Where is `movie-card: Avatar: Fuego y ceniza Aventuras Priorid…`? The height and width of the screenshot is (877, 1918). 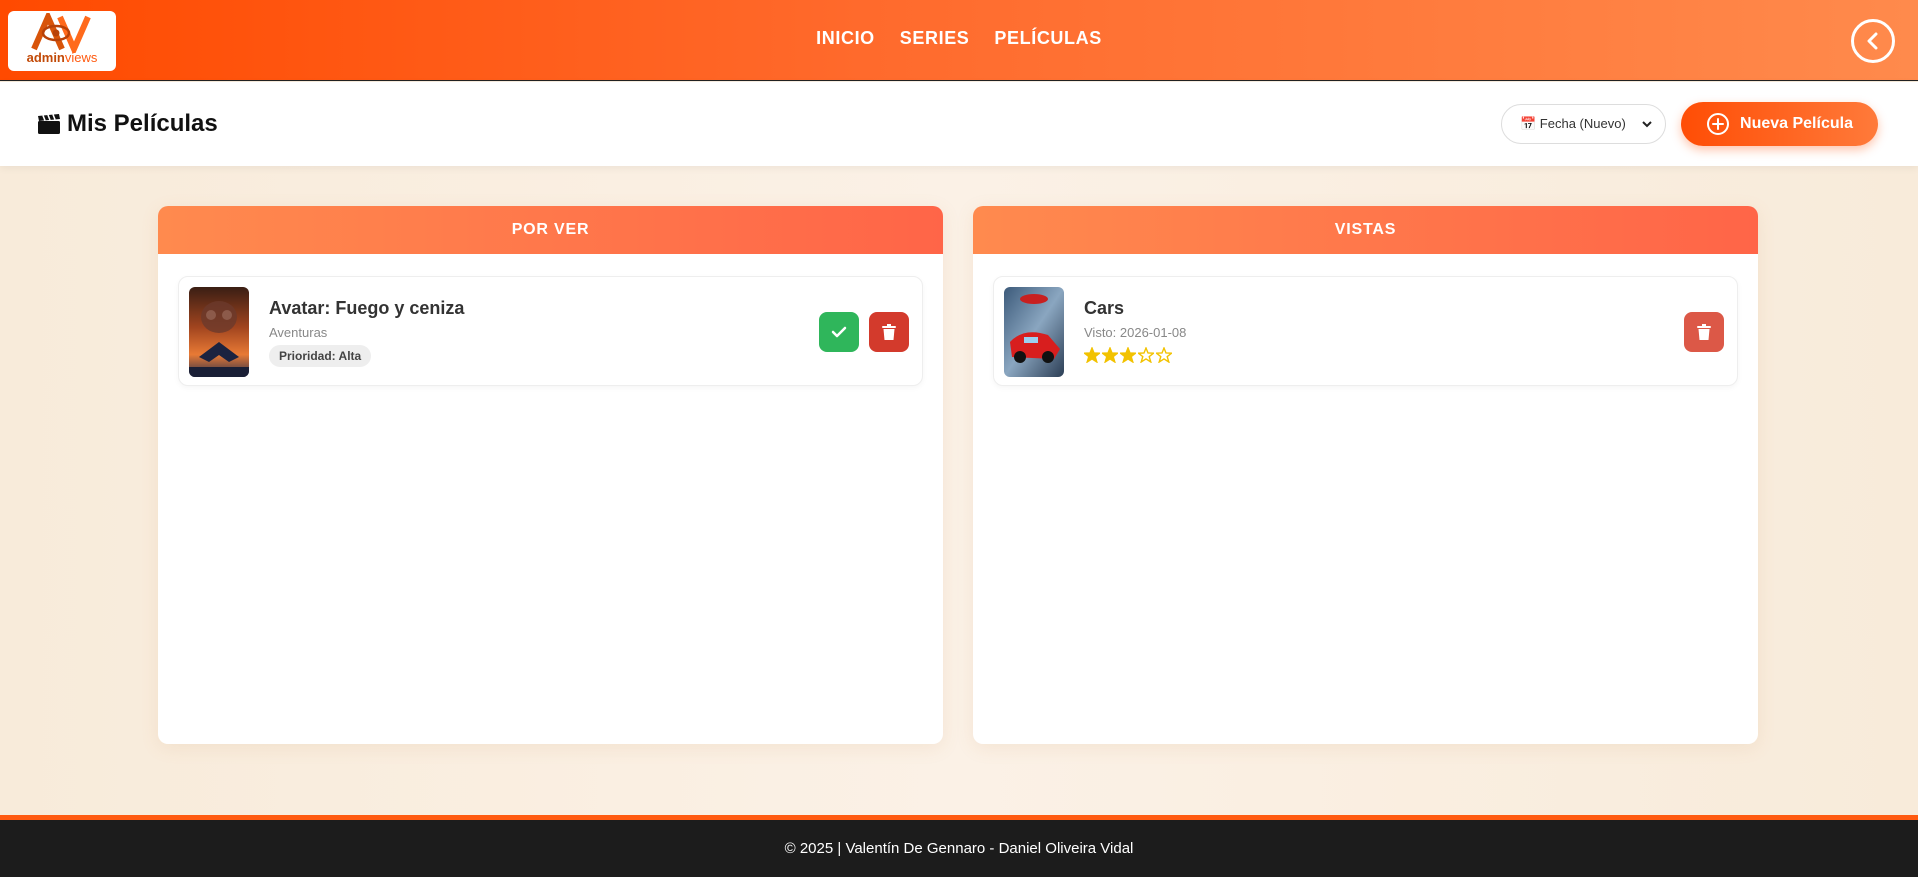
movie-card: Avatar: Fuego y ceniza Aventuras Priorid… is located at coordinates (550, 331).